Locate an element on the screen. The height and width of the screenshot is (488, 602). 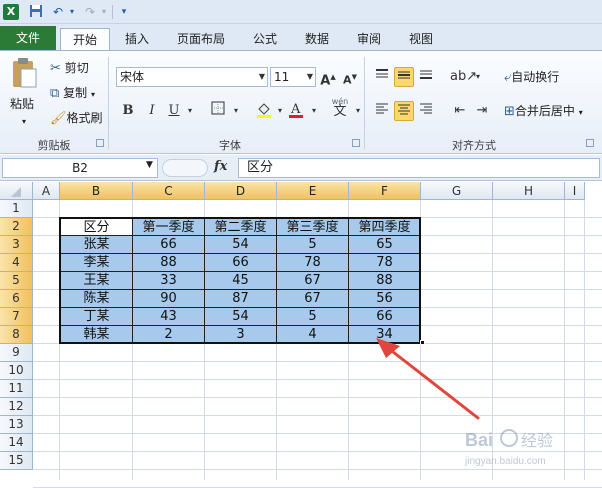
copy-dropdown-icon: ▾ is located at coordinates (93, 94).